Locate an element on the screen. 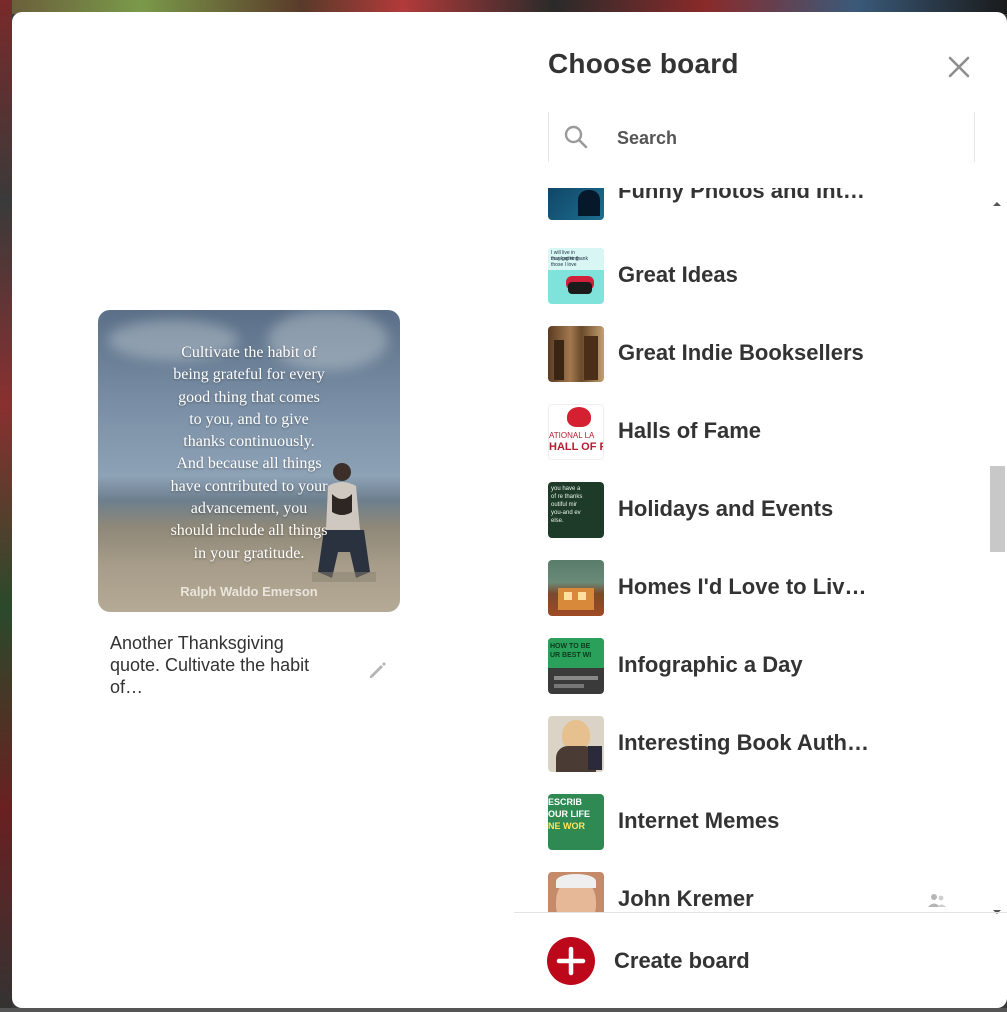  create-board-button: Create board is located at coordinates (696, 962).